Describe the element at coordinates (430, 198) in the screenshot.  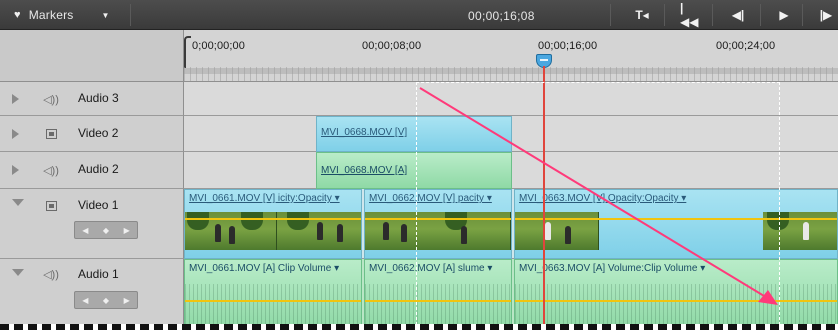
I see `clip-title: MVI_0662.MOV [V] pacity ▾` at that location.